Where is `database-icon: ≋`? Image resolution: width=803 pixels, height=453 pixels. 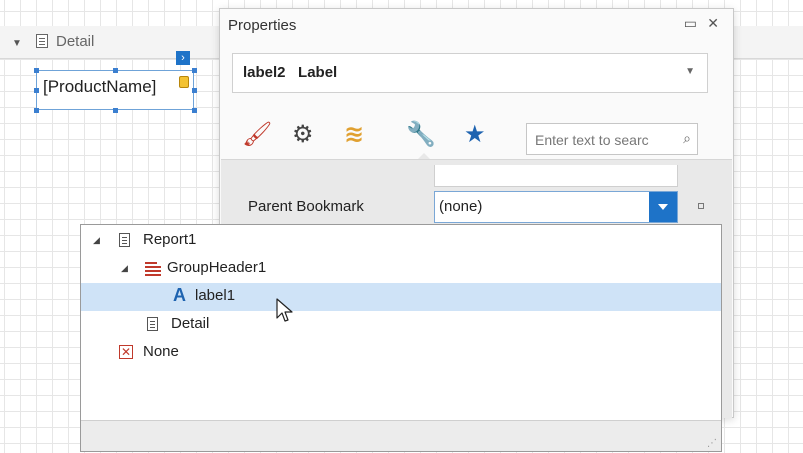
database-icon: ≋ is located at coordinates (354, 135).